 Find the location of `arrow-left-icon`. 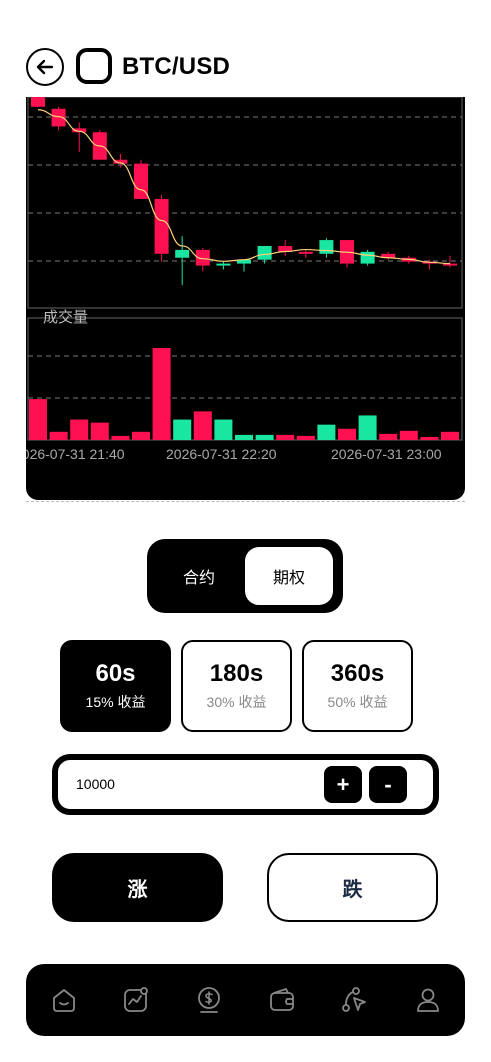

arrow-left-icon is located at coordinates (45, 67).